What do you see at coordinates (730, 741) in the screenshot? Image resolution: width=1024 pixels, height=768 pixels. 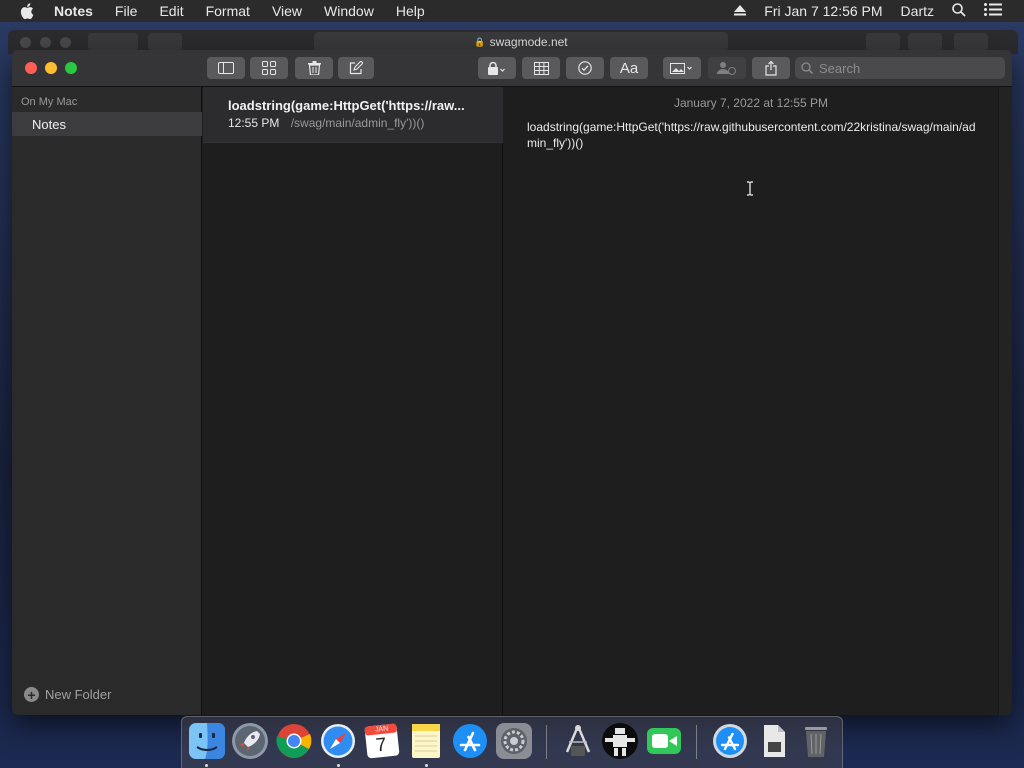 I see `app-store-downloads-icon` at bounding box center [730, 741].